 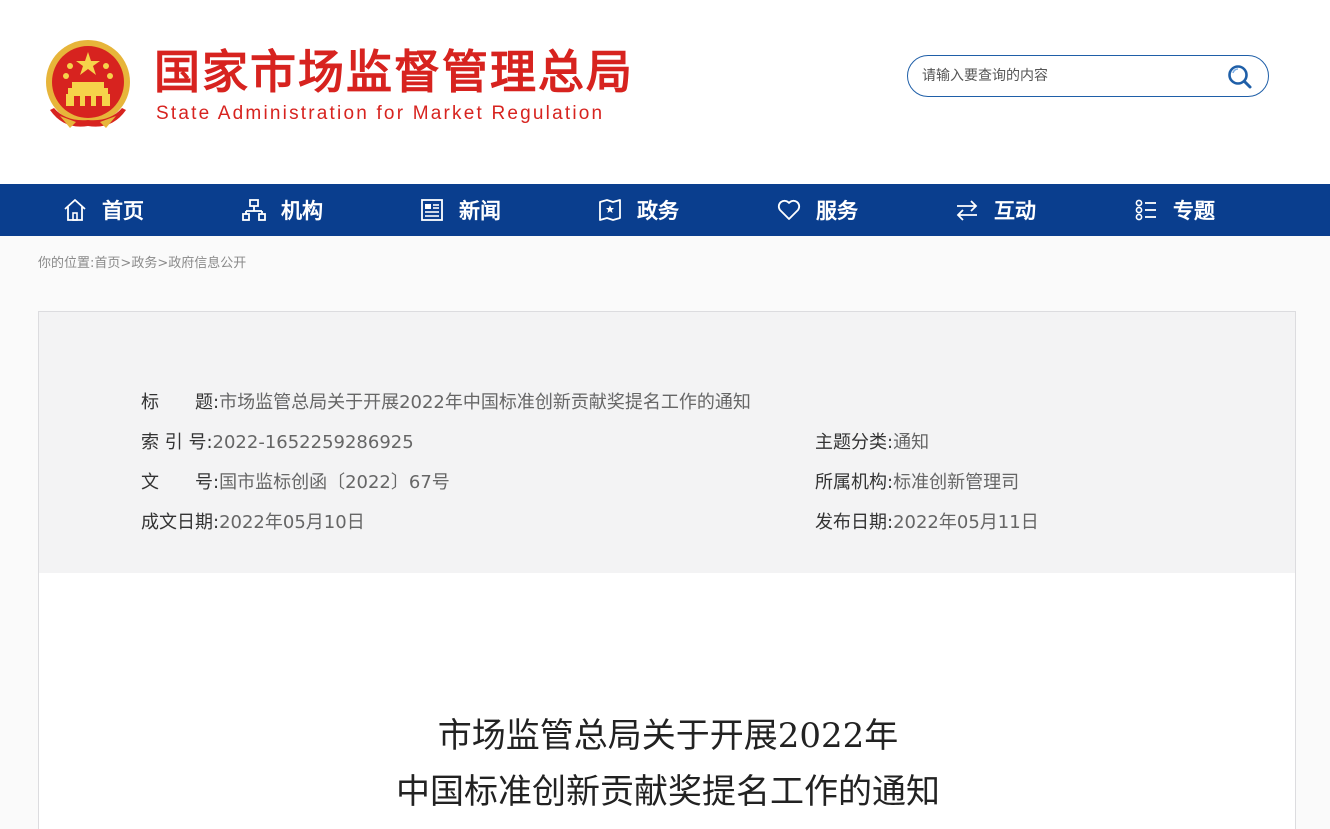 I want to click on info-value-title: 市场监管总局关于开展2022年中国标准创新贡献奖提名工作的通知, so click(x=485, y=402).